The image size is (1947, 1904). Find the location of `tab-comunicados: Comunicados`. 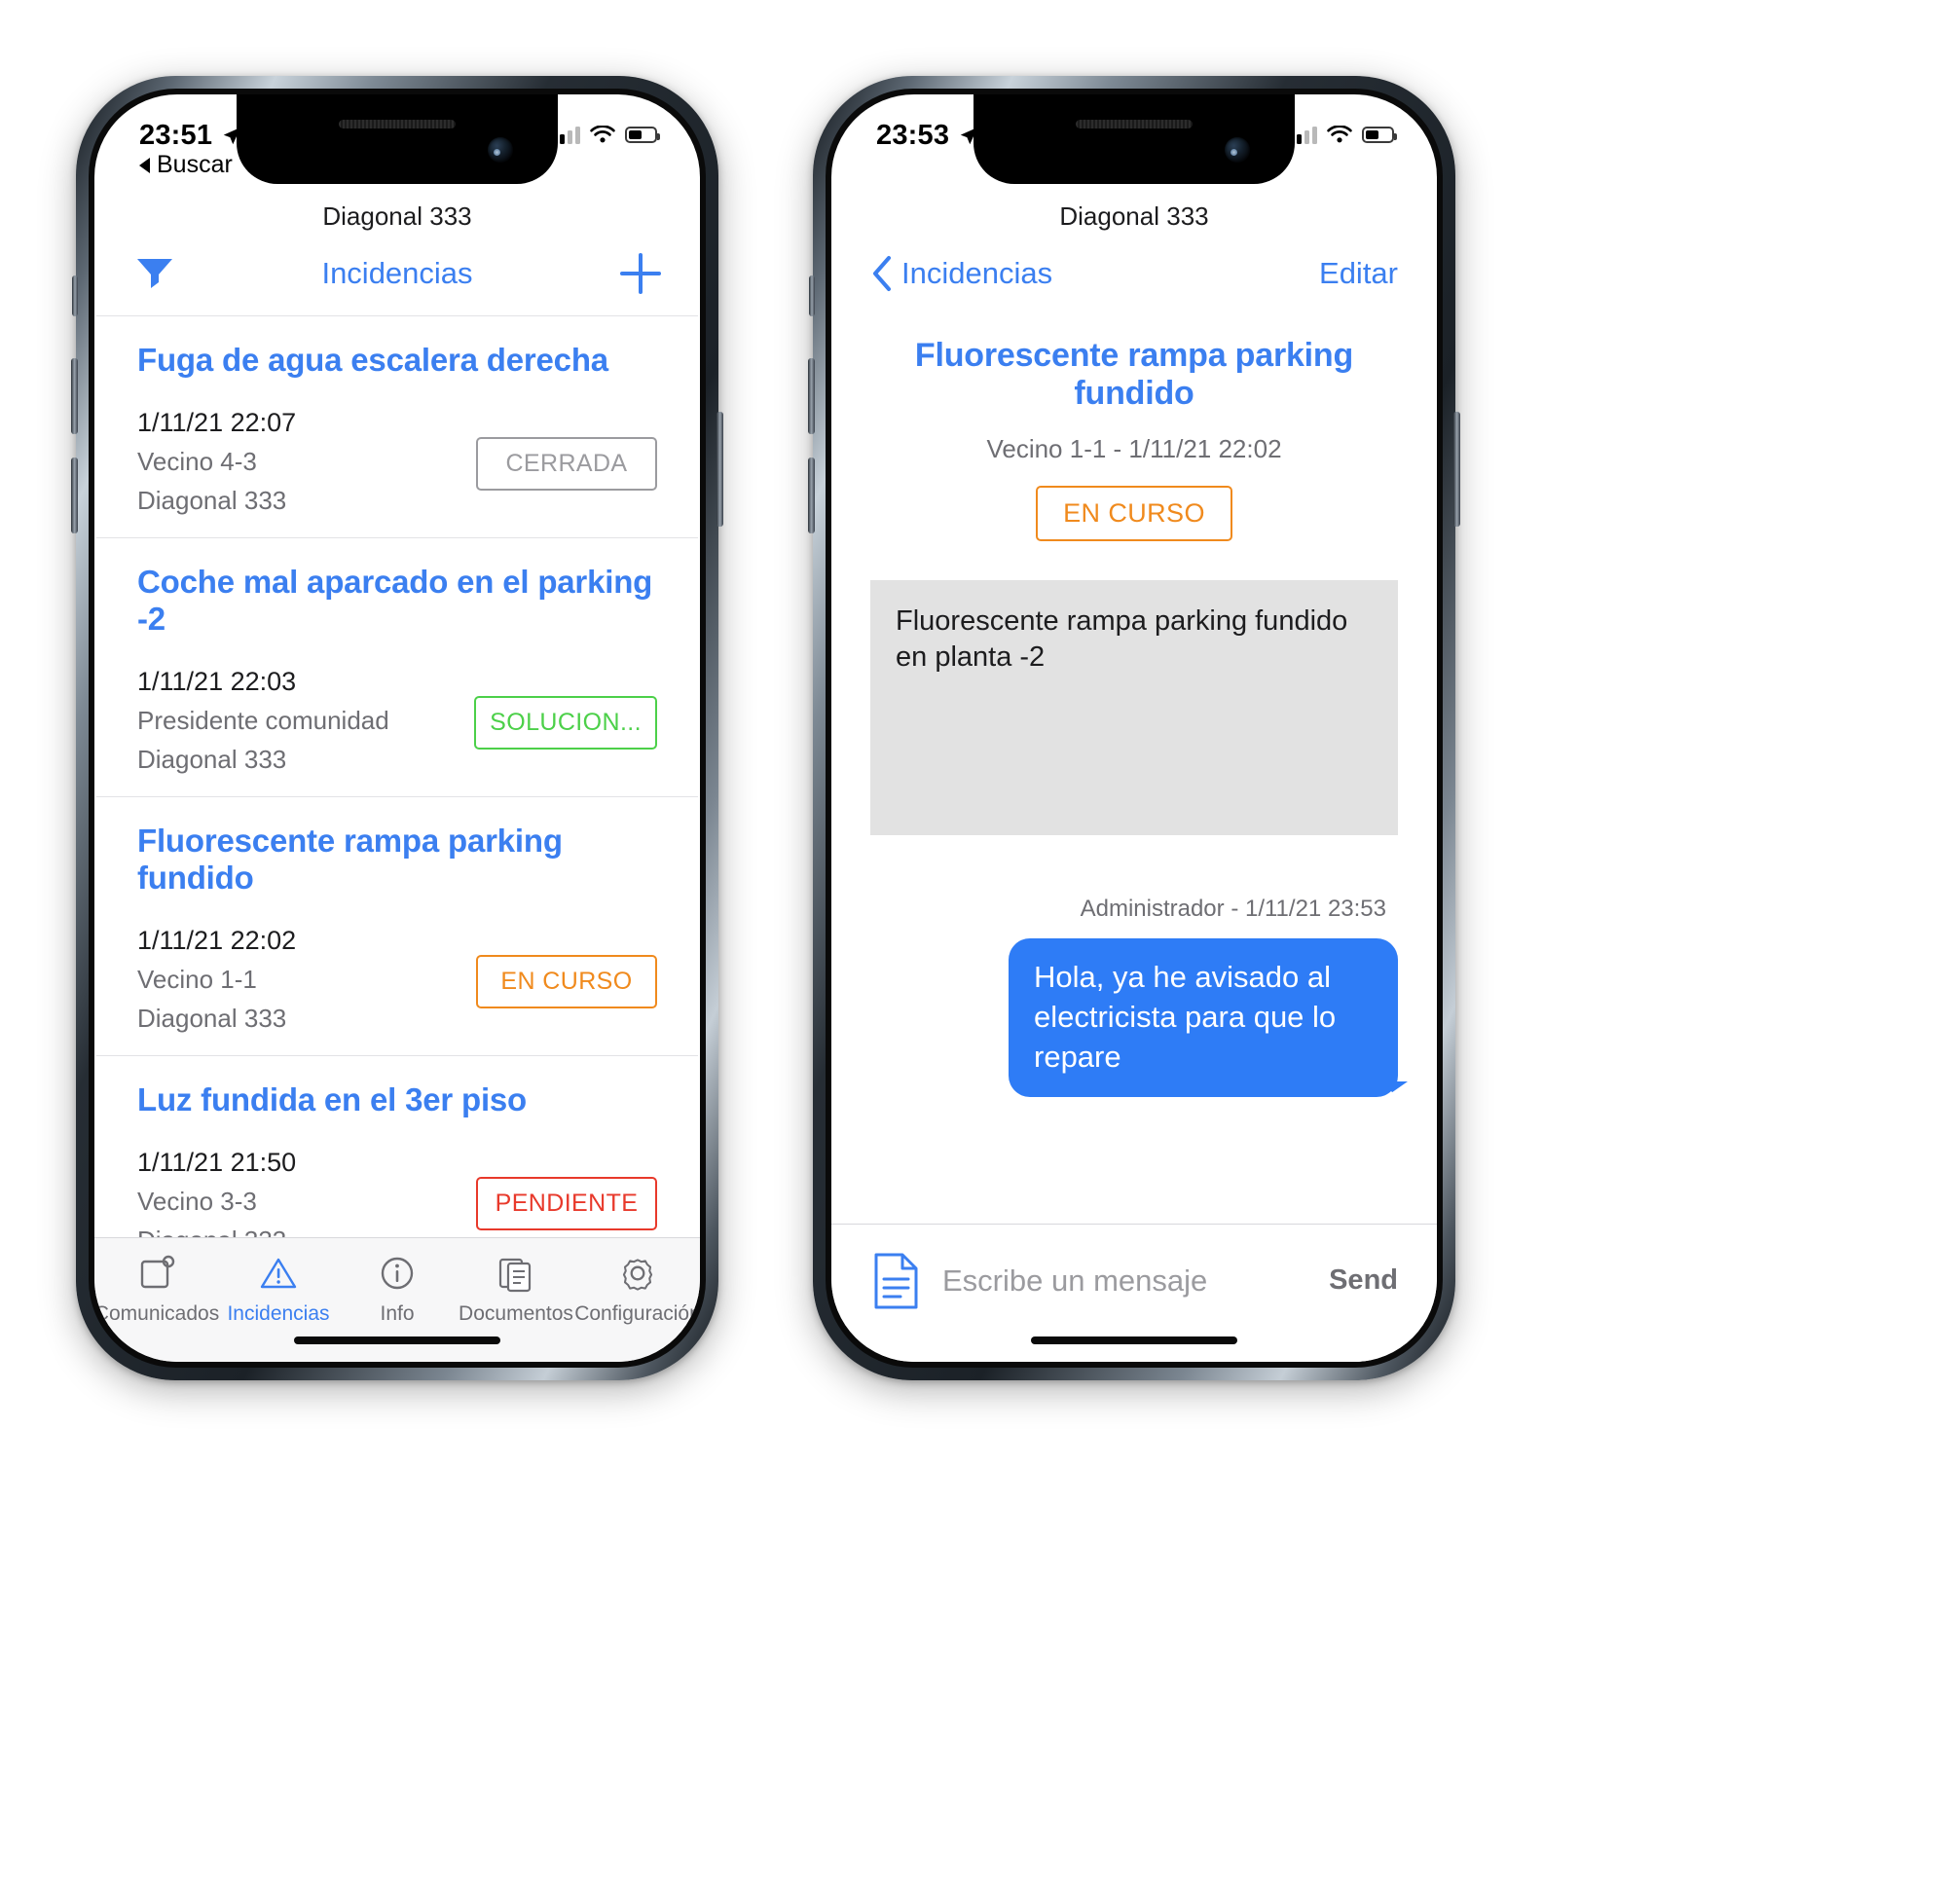

tab-comunicados: Comunicados is located at coordinates (156, 1289).